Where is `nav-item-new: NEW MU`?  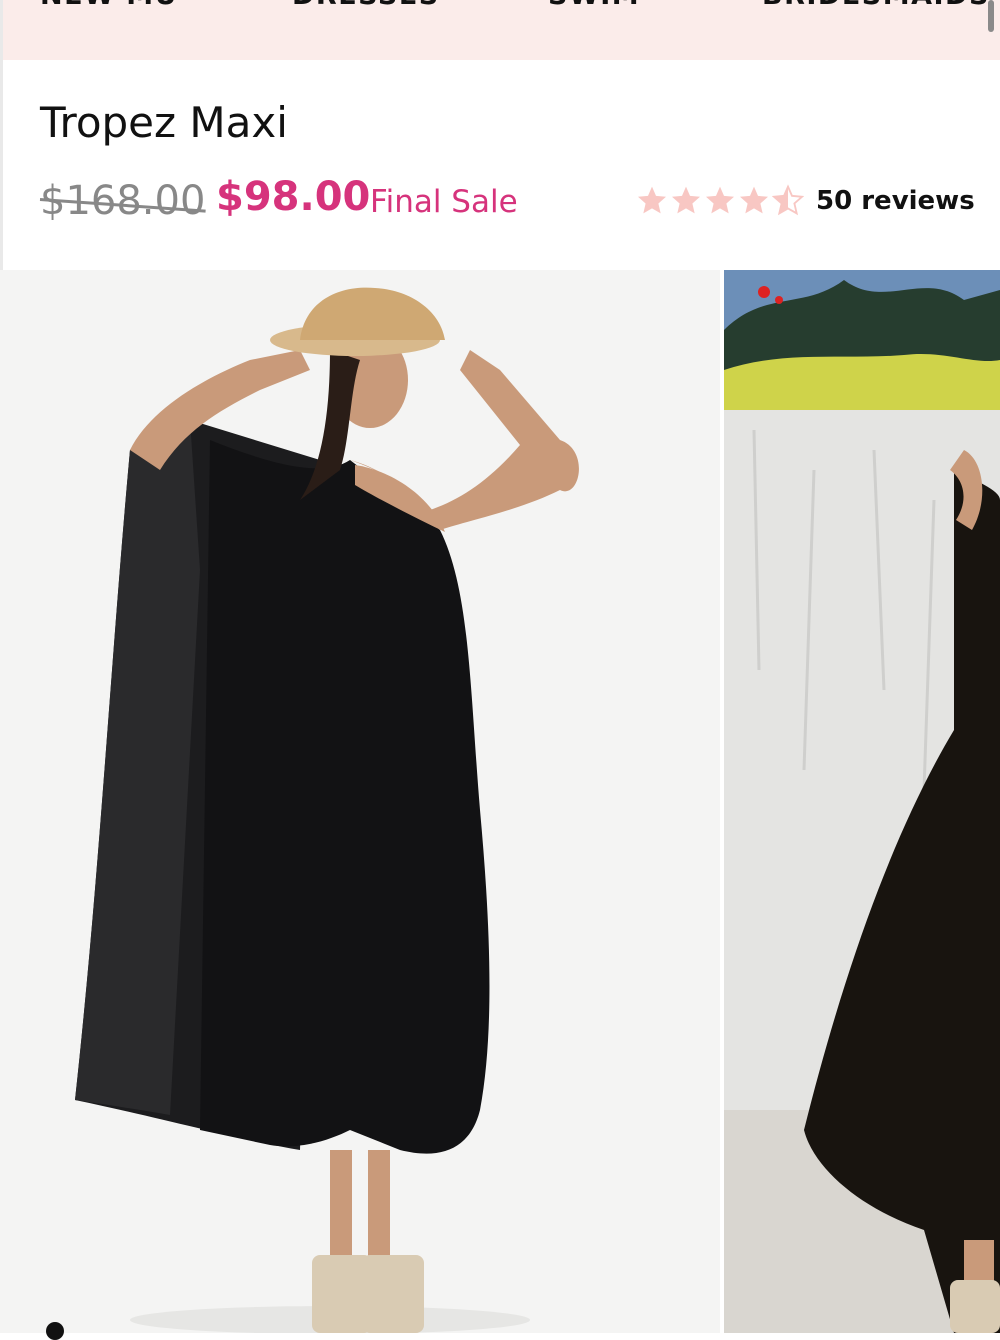 nav-item-new: NEW MU is located at coordinates (109, 7).